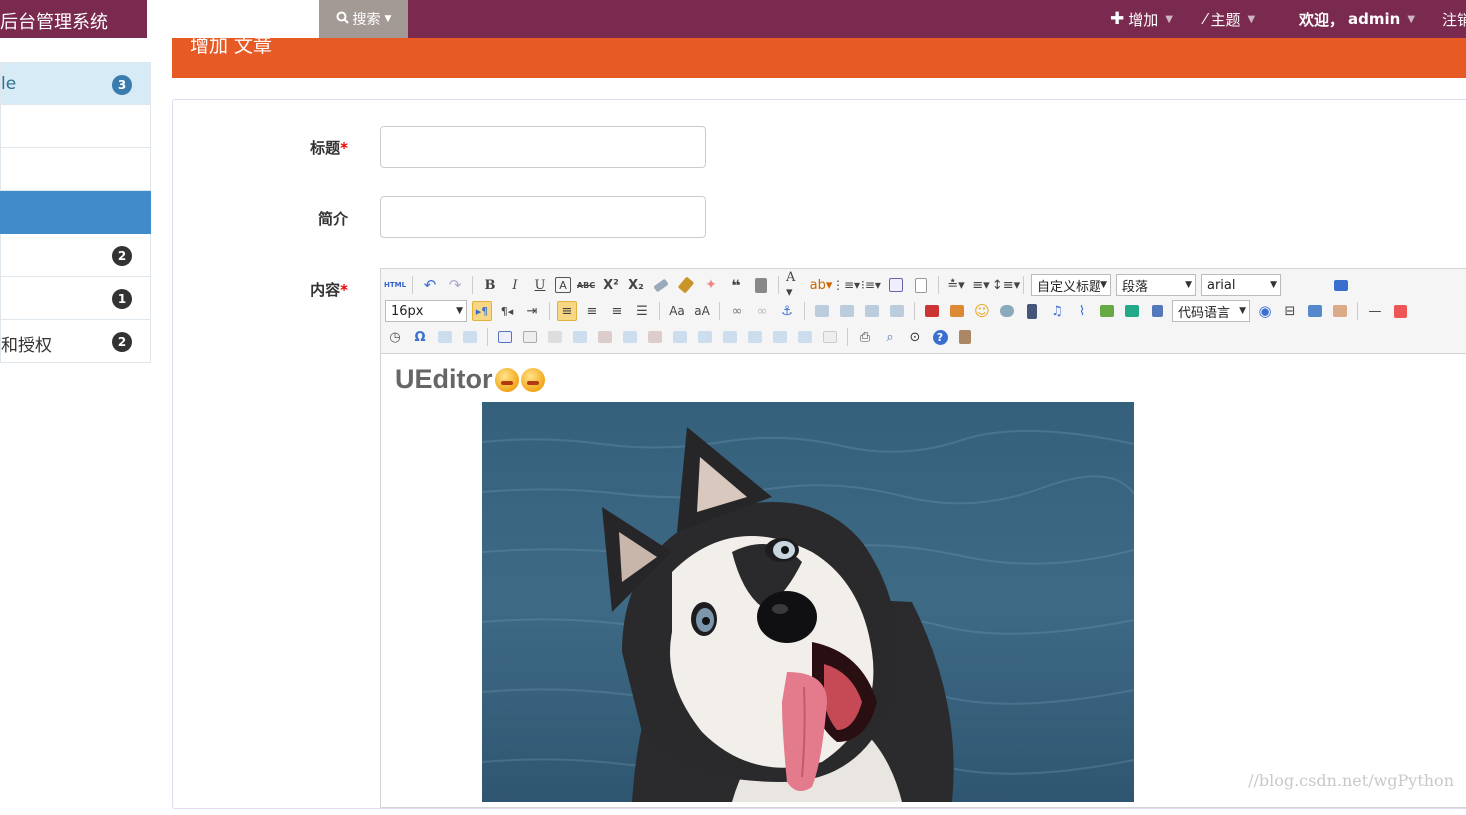 This screenshot has width=1466, height=815. I want to click on row-spacing-bottom-icon: ≡▾, so click(981, 285).